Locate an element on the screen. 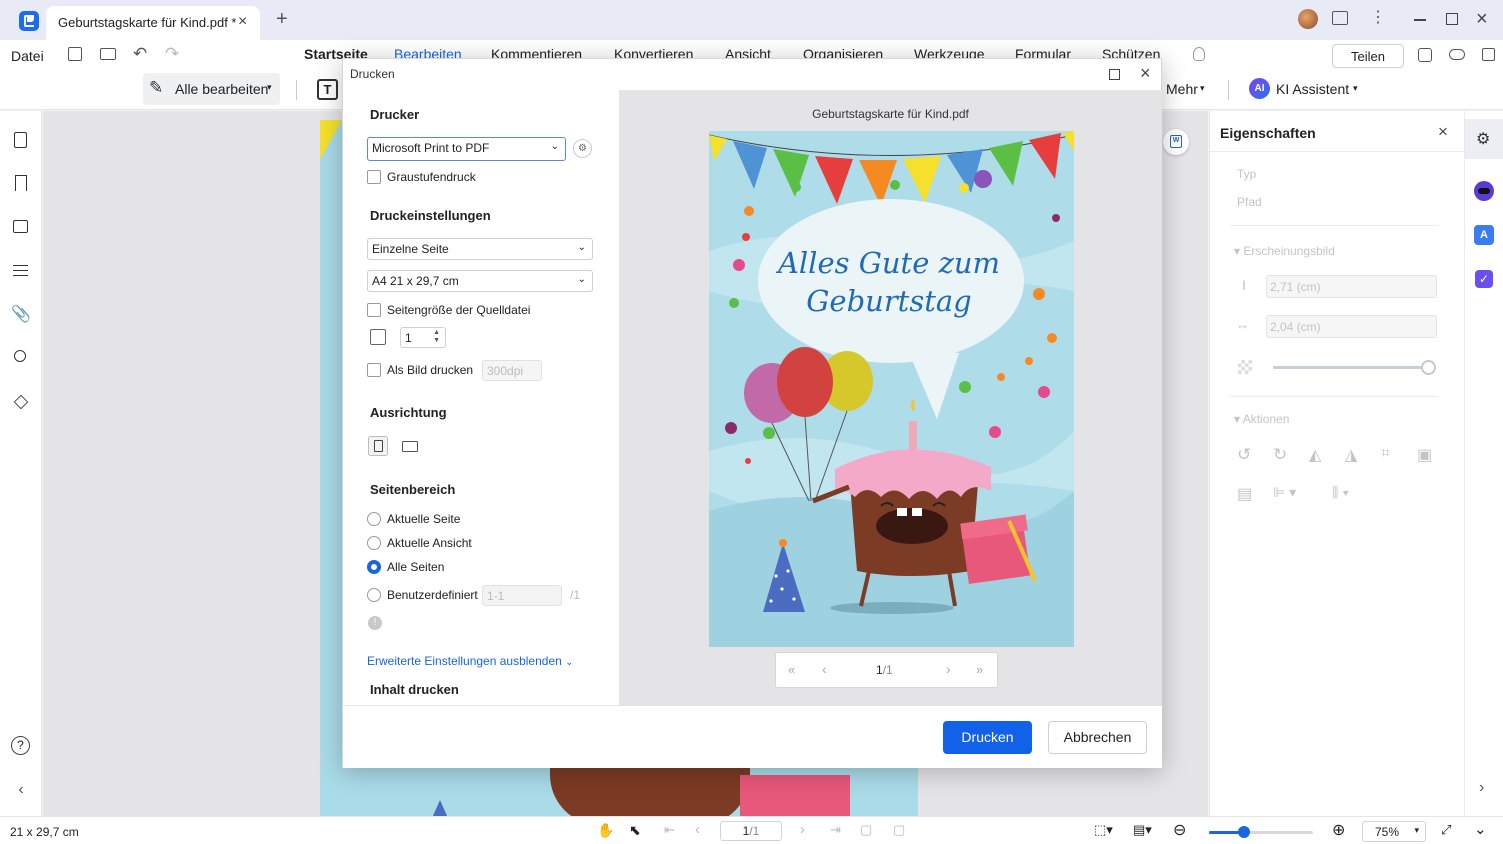 This screenshot has width=1503, height=844. upload-cloud-icon is located at coordinates (1457, 54).